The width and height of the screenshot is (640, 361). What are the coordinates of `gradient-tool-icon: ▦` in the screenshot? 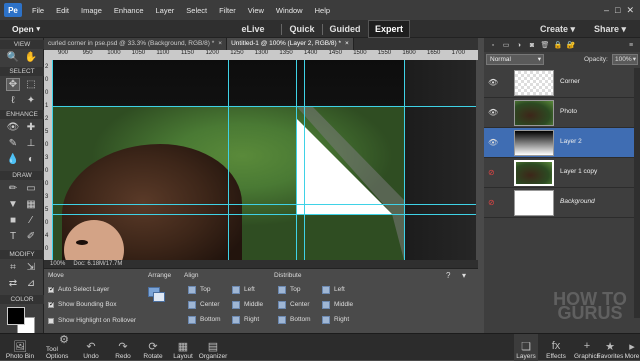 It's located at (31, 204).